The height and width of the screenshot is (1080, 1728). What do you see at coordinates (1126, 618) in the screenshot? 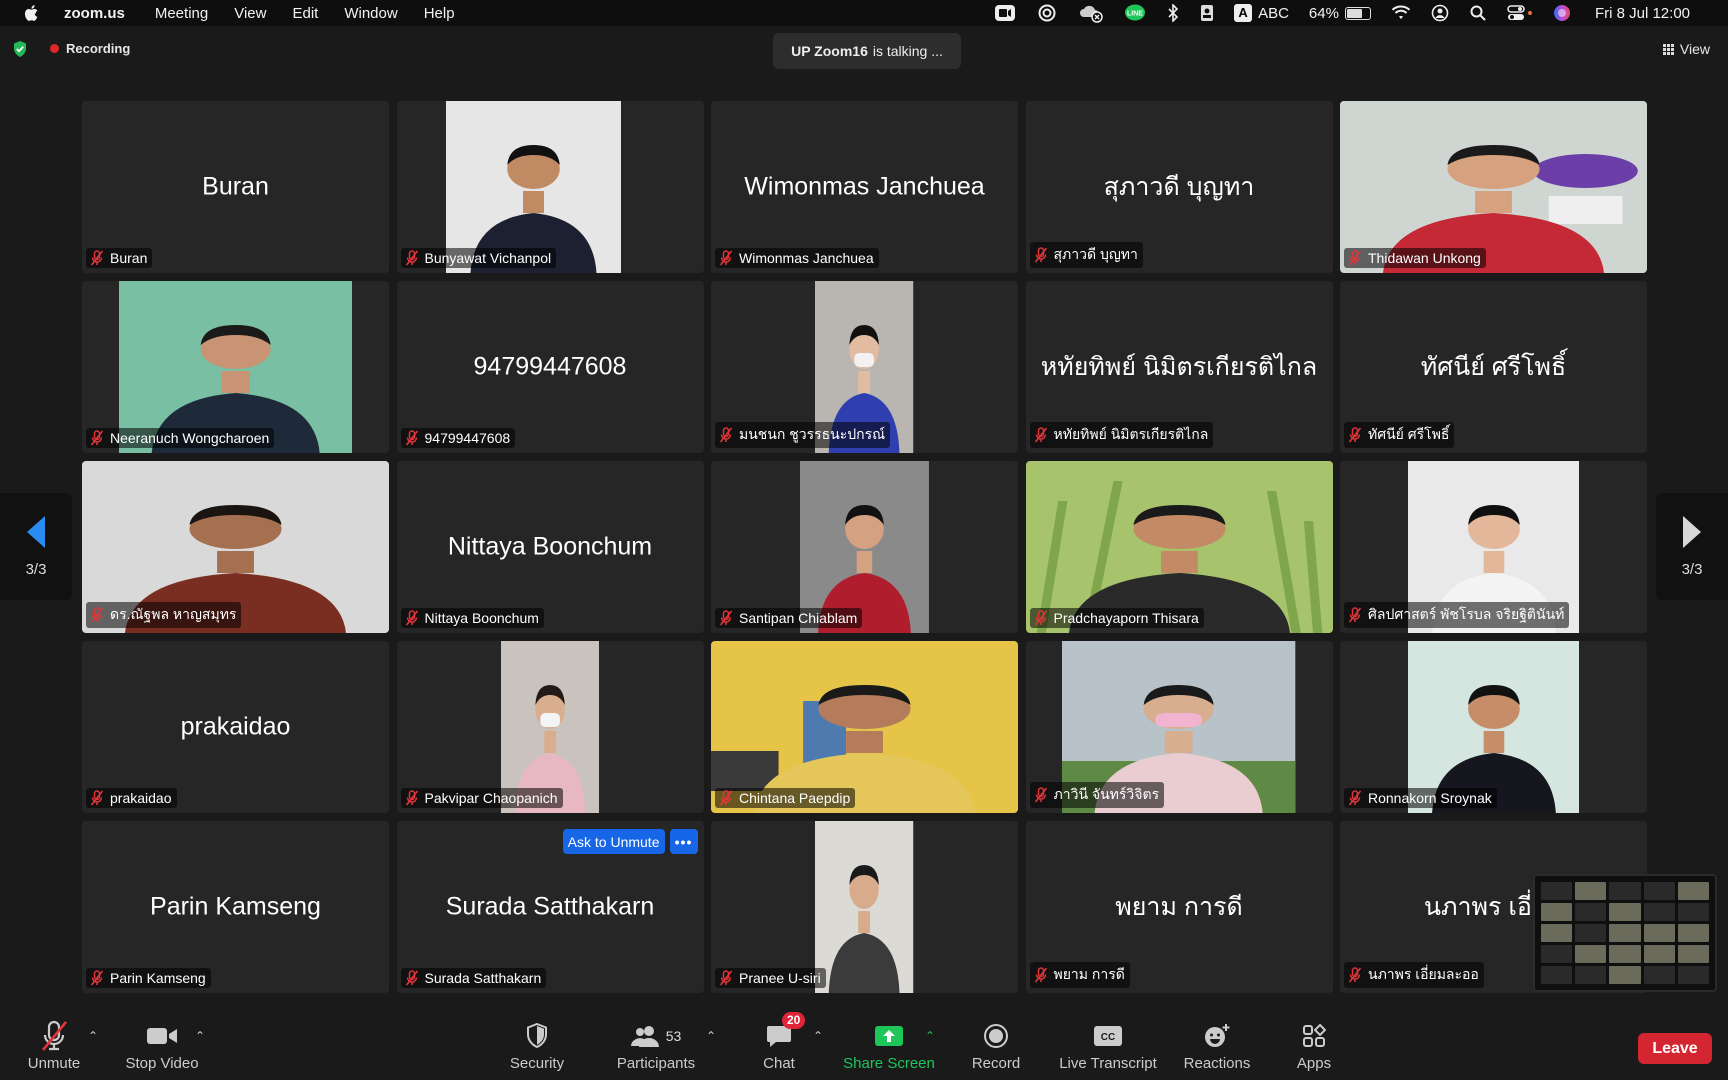
I see `participant-name: Pradchayaporn Thisara` at bounding box center [1126, 618].